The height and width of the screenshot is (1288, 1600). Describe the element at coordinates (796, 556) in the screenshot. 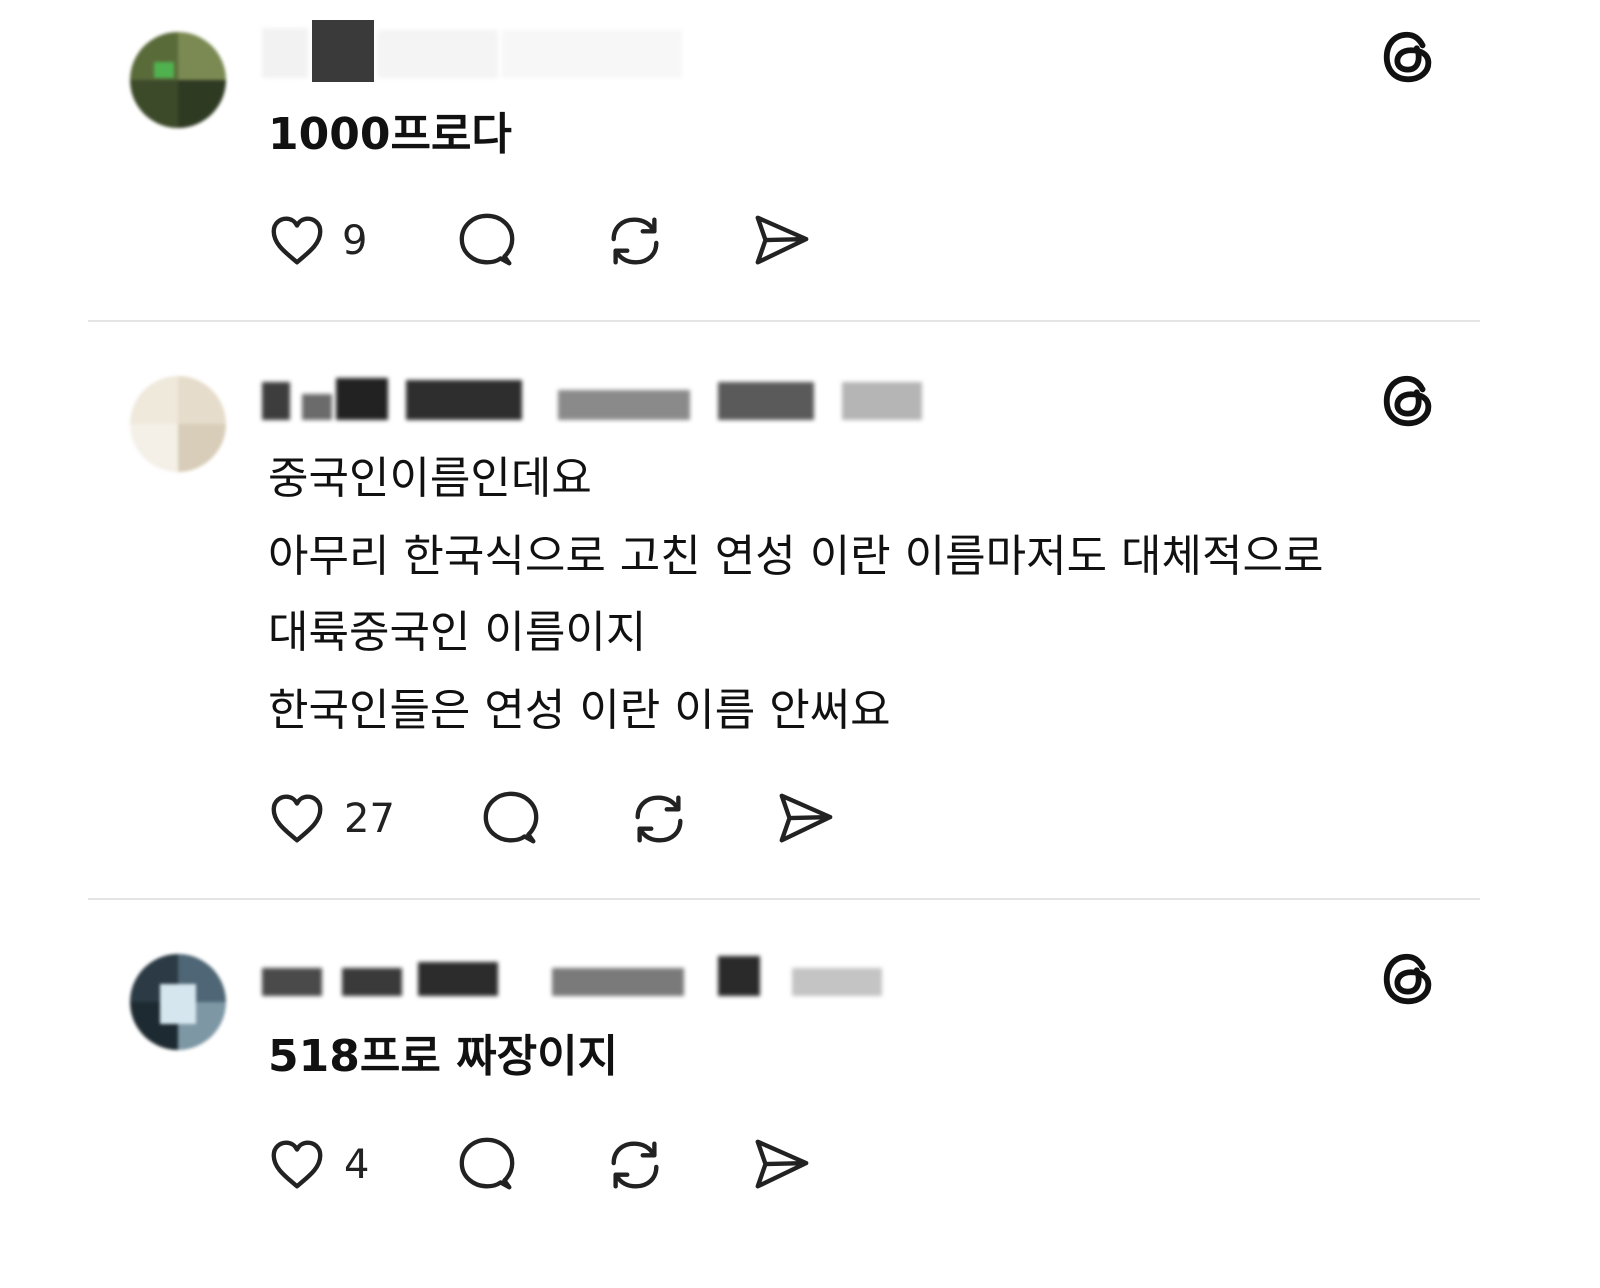

I see `post-text-line: 아무리 한국식으로 고친 연성 이란 이름마저도 대체적으로` at that location.